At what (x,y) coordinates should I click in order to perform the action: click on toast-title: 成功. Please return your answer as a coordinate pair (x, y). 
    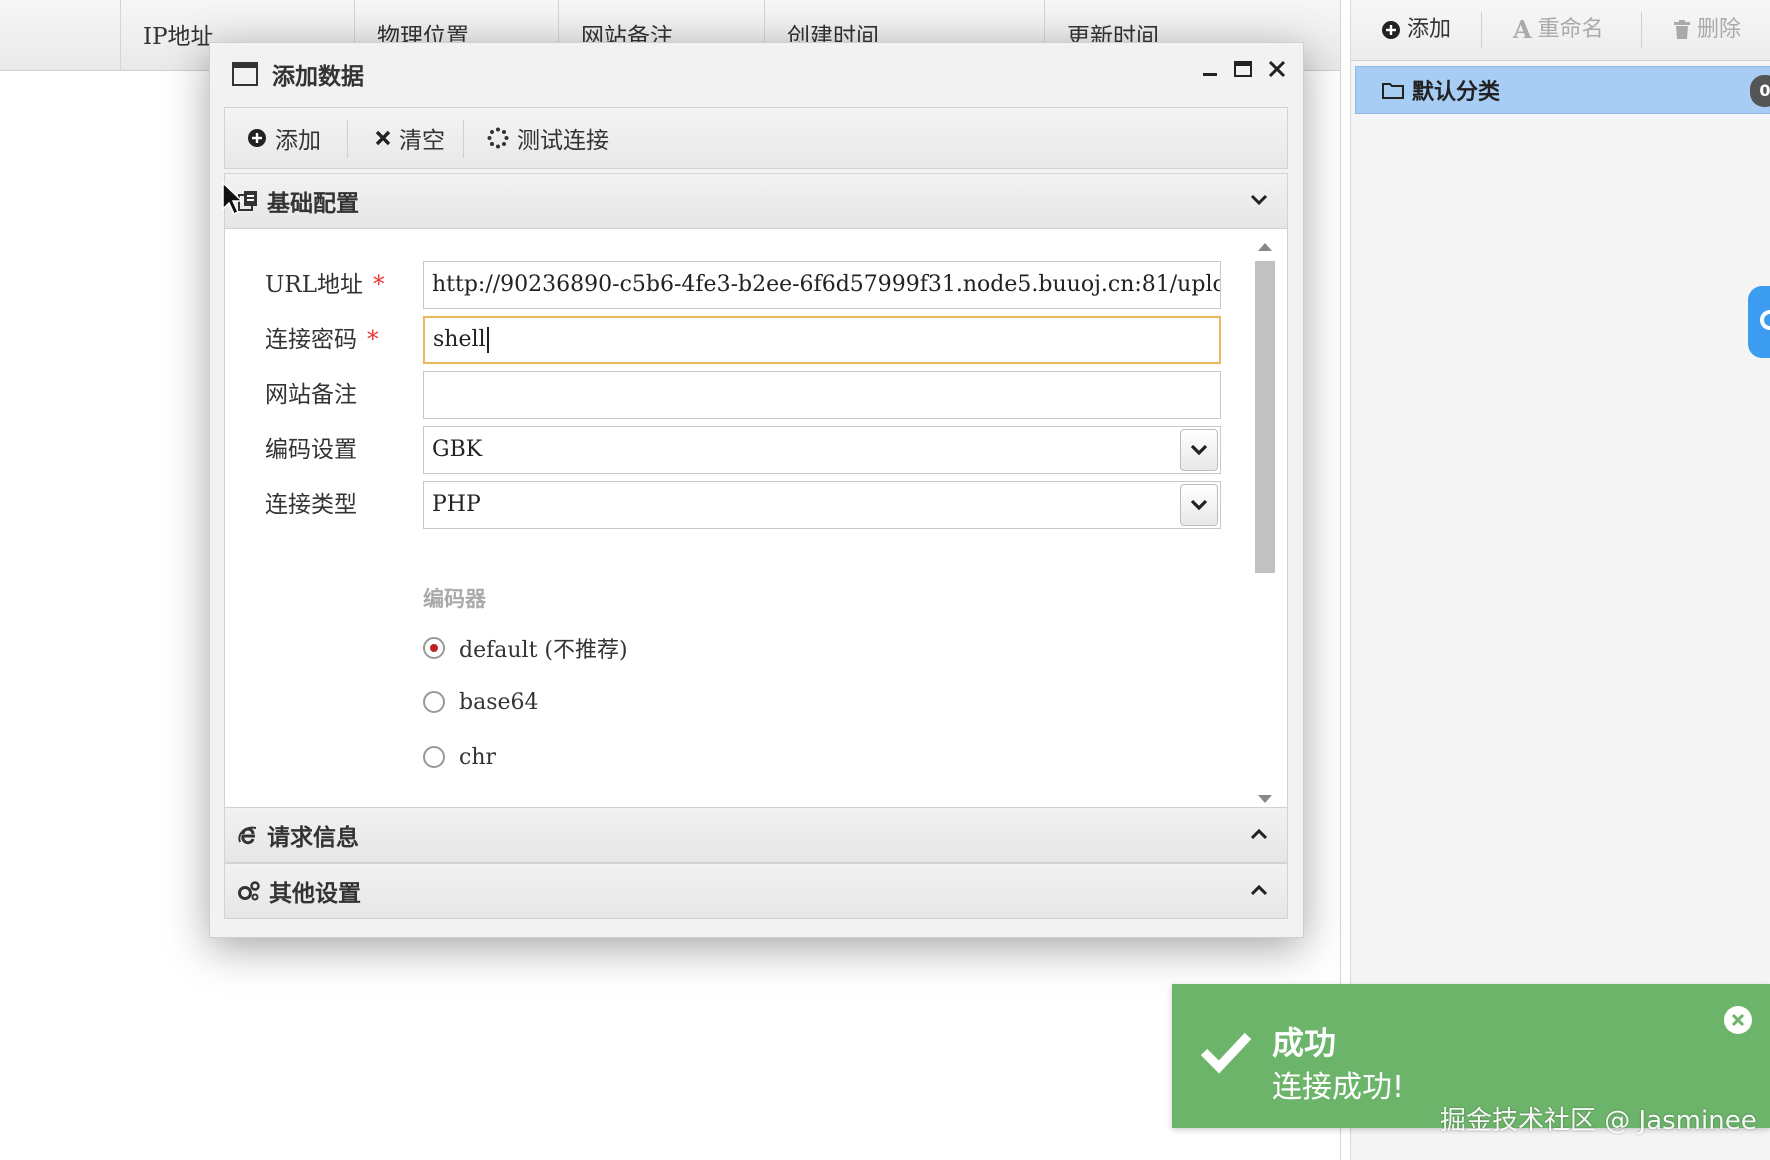
    Looking at the image, I should click on (1304, 1043).